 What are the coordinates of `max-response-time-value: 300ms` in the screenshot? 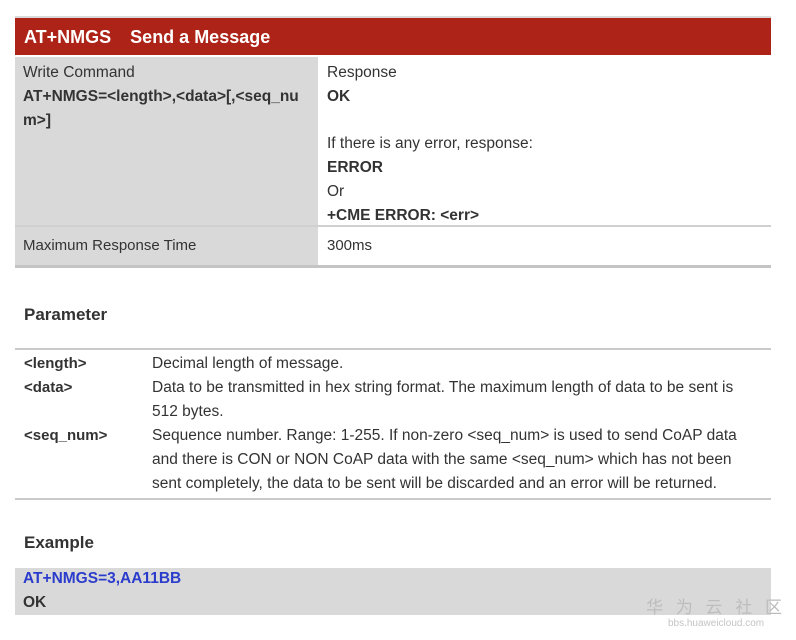 It's located at (544, 246).